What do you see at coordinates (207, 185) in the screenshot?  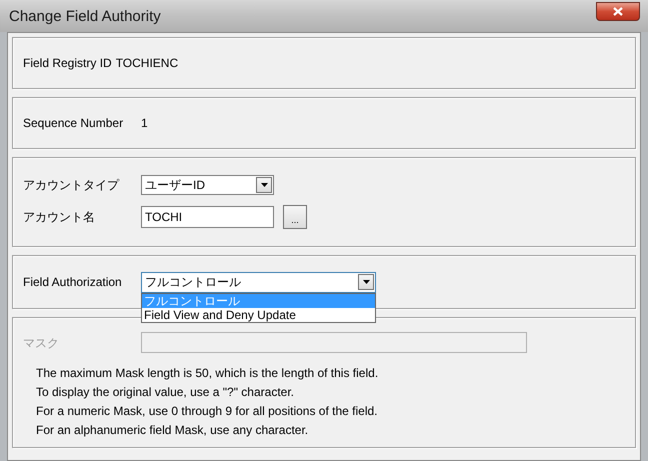 I see `account-type-dropdown: ユーザーID` at bounding box center [207, 185].